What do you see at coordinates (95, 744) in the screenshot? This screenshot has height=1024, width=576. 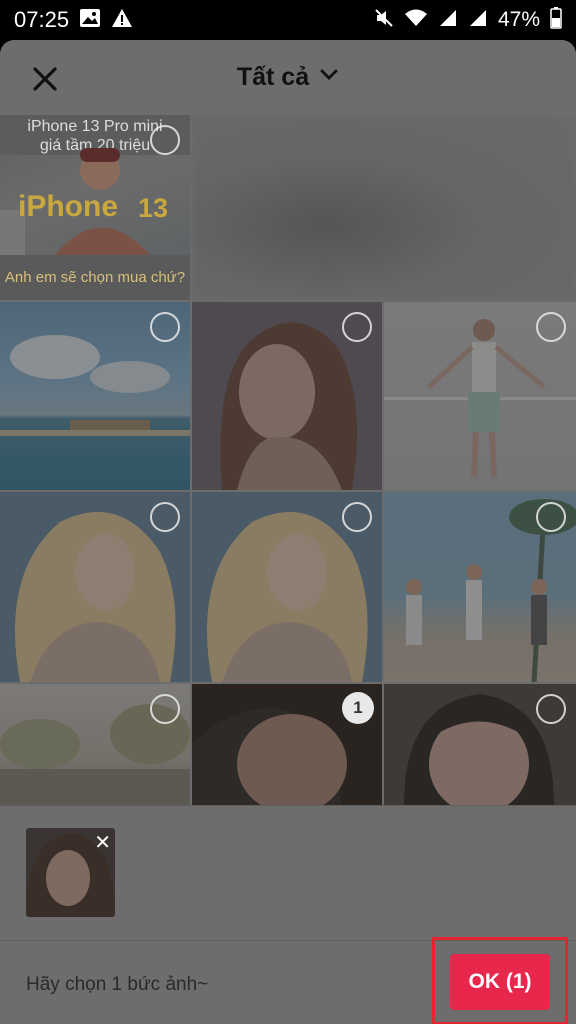 I see `photo-thumb-street` at bounding box center [95, 744].